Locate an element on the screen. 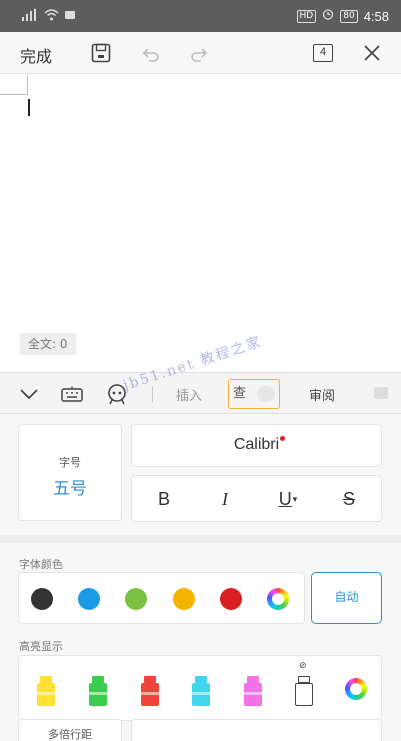 This screenshot has width=401, height=741. alarm-icon is located at coordinates (328, 16).